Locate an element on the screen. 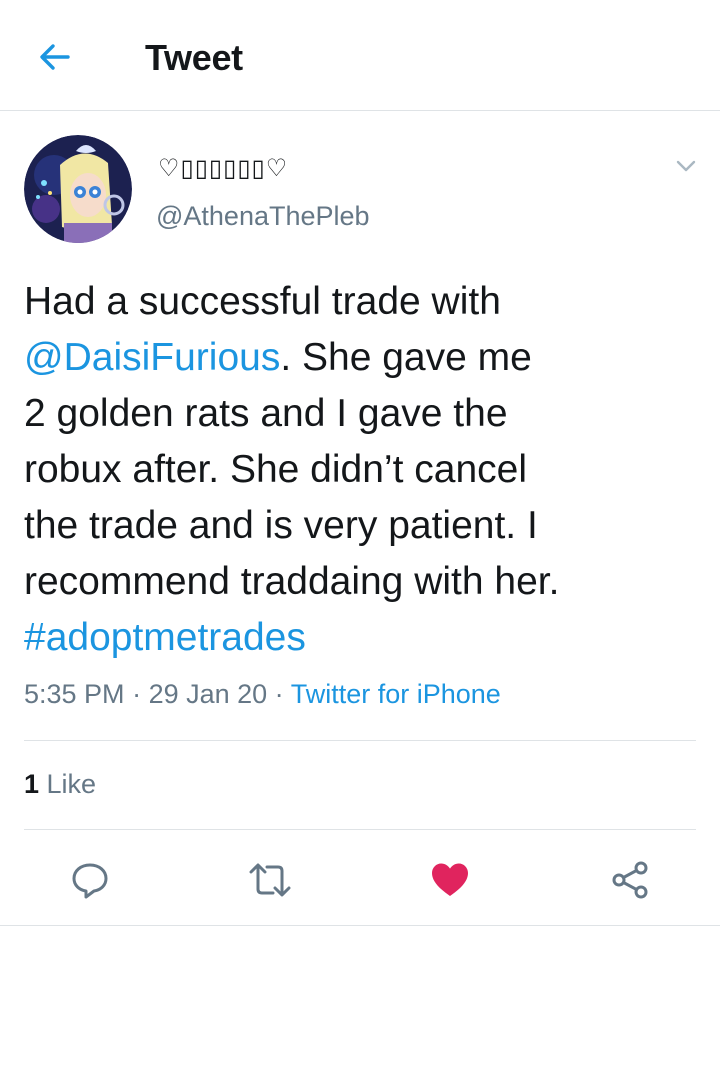  like-button is located at coordinates (450, 880).